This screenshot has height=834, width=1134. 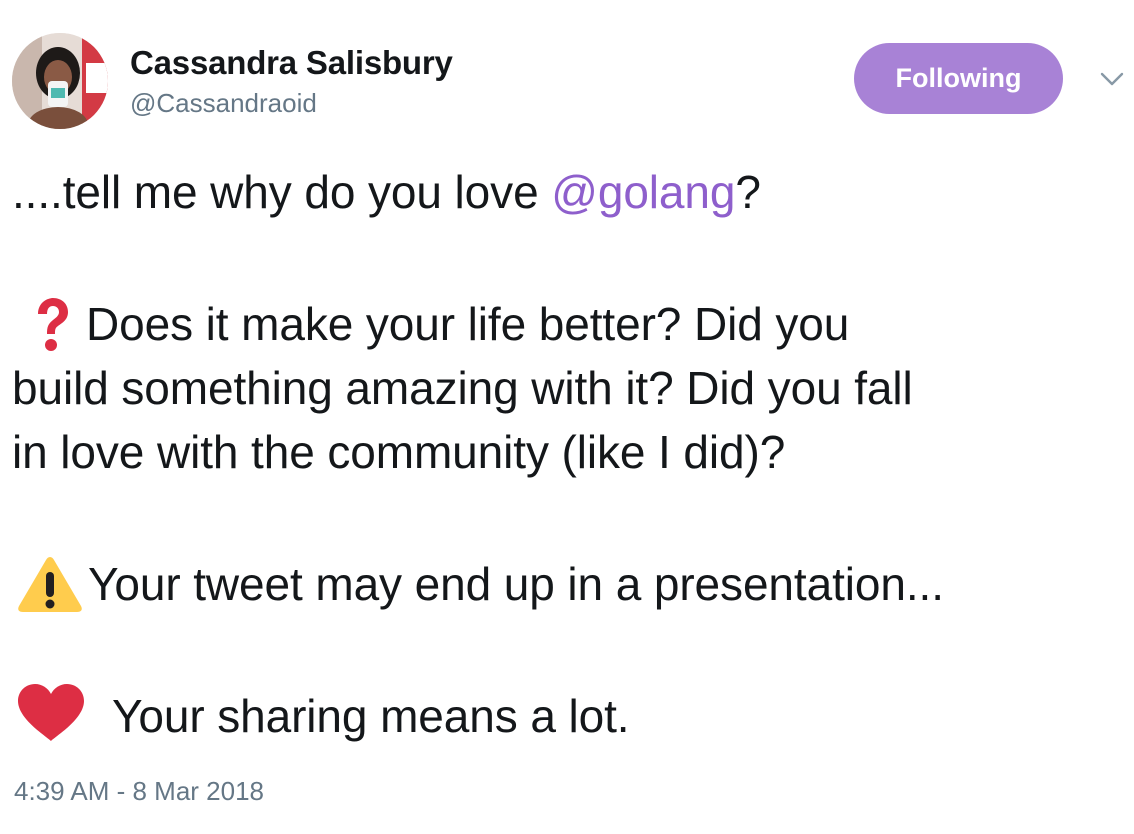 I want to click on display-name: Cassandra Salisbury, so click(x=291, y=63).